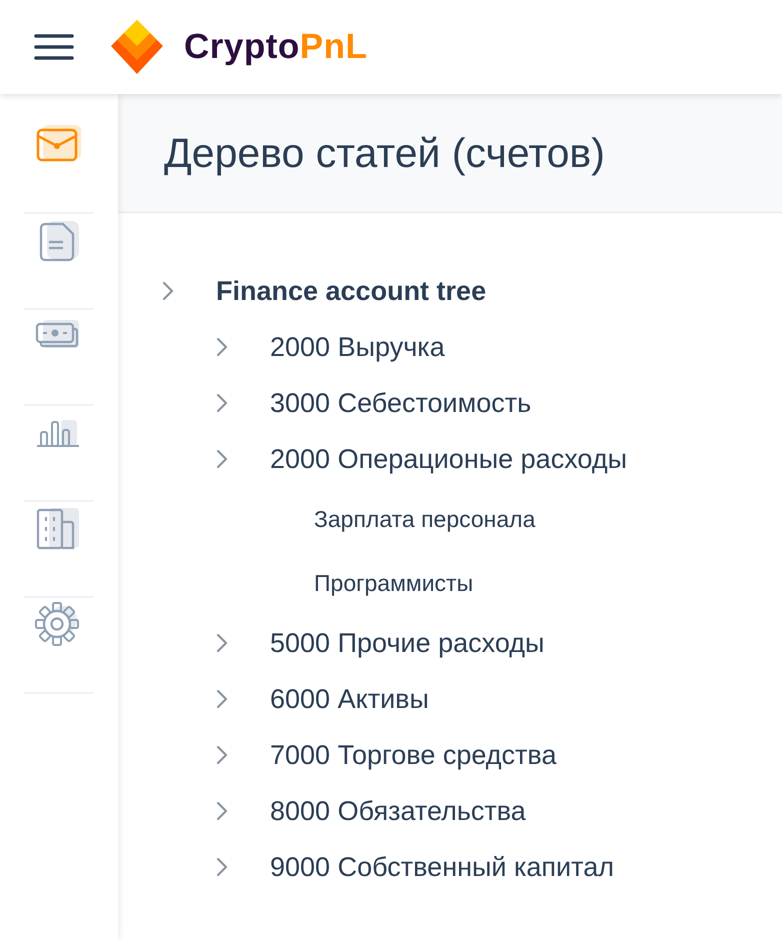 Image resolution: width=782 pixels, height=940 pixels. What do you see at coordinates (425, 519) in the screenshot?
I see `tree-item: Зарплата персонала` at bounding box center [425, 519].